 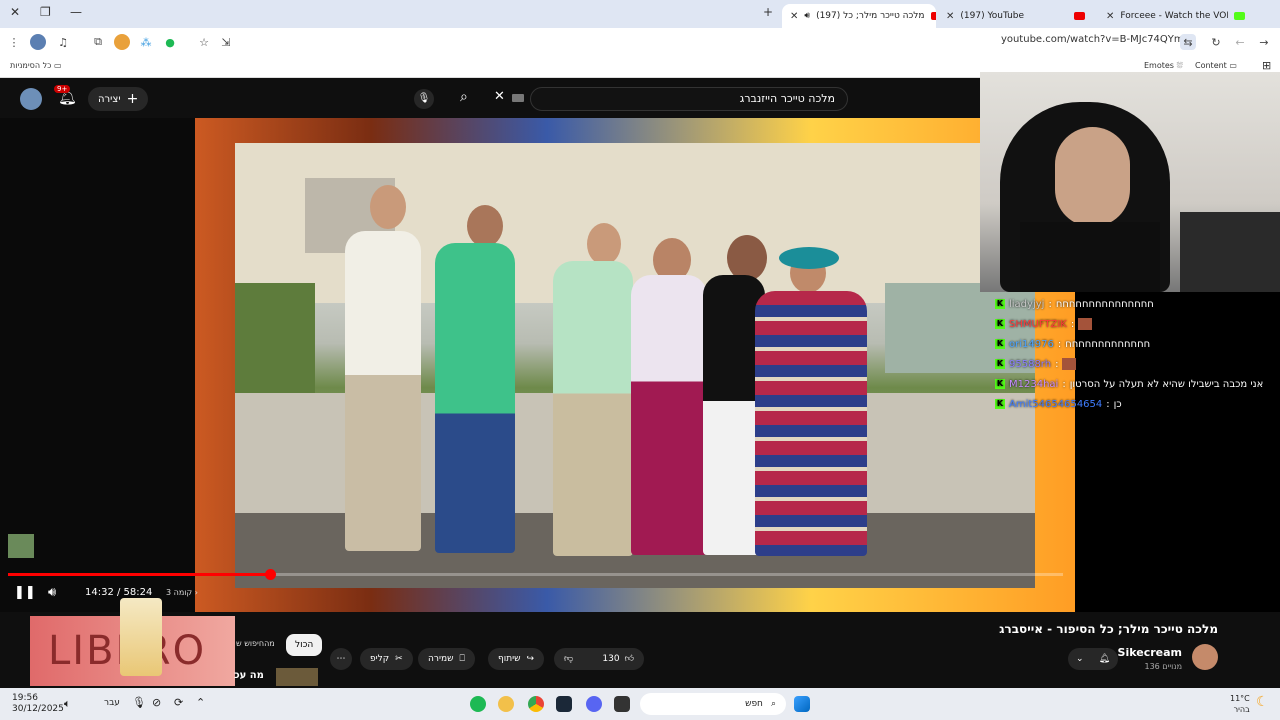 I want to click on install-app-icon: ⇲, so click(x=226, y=42).